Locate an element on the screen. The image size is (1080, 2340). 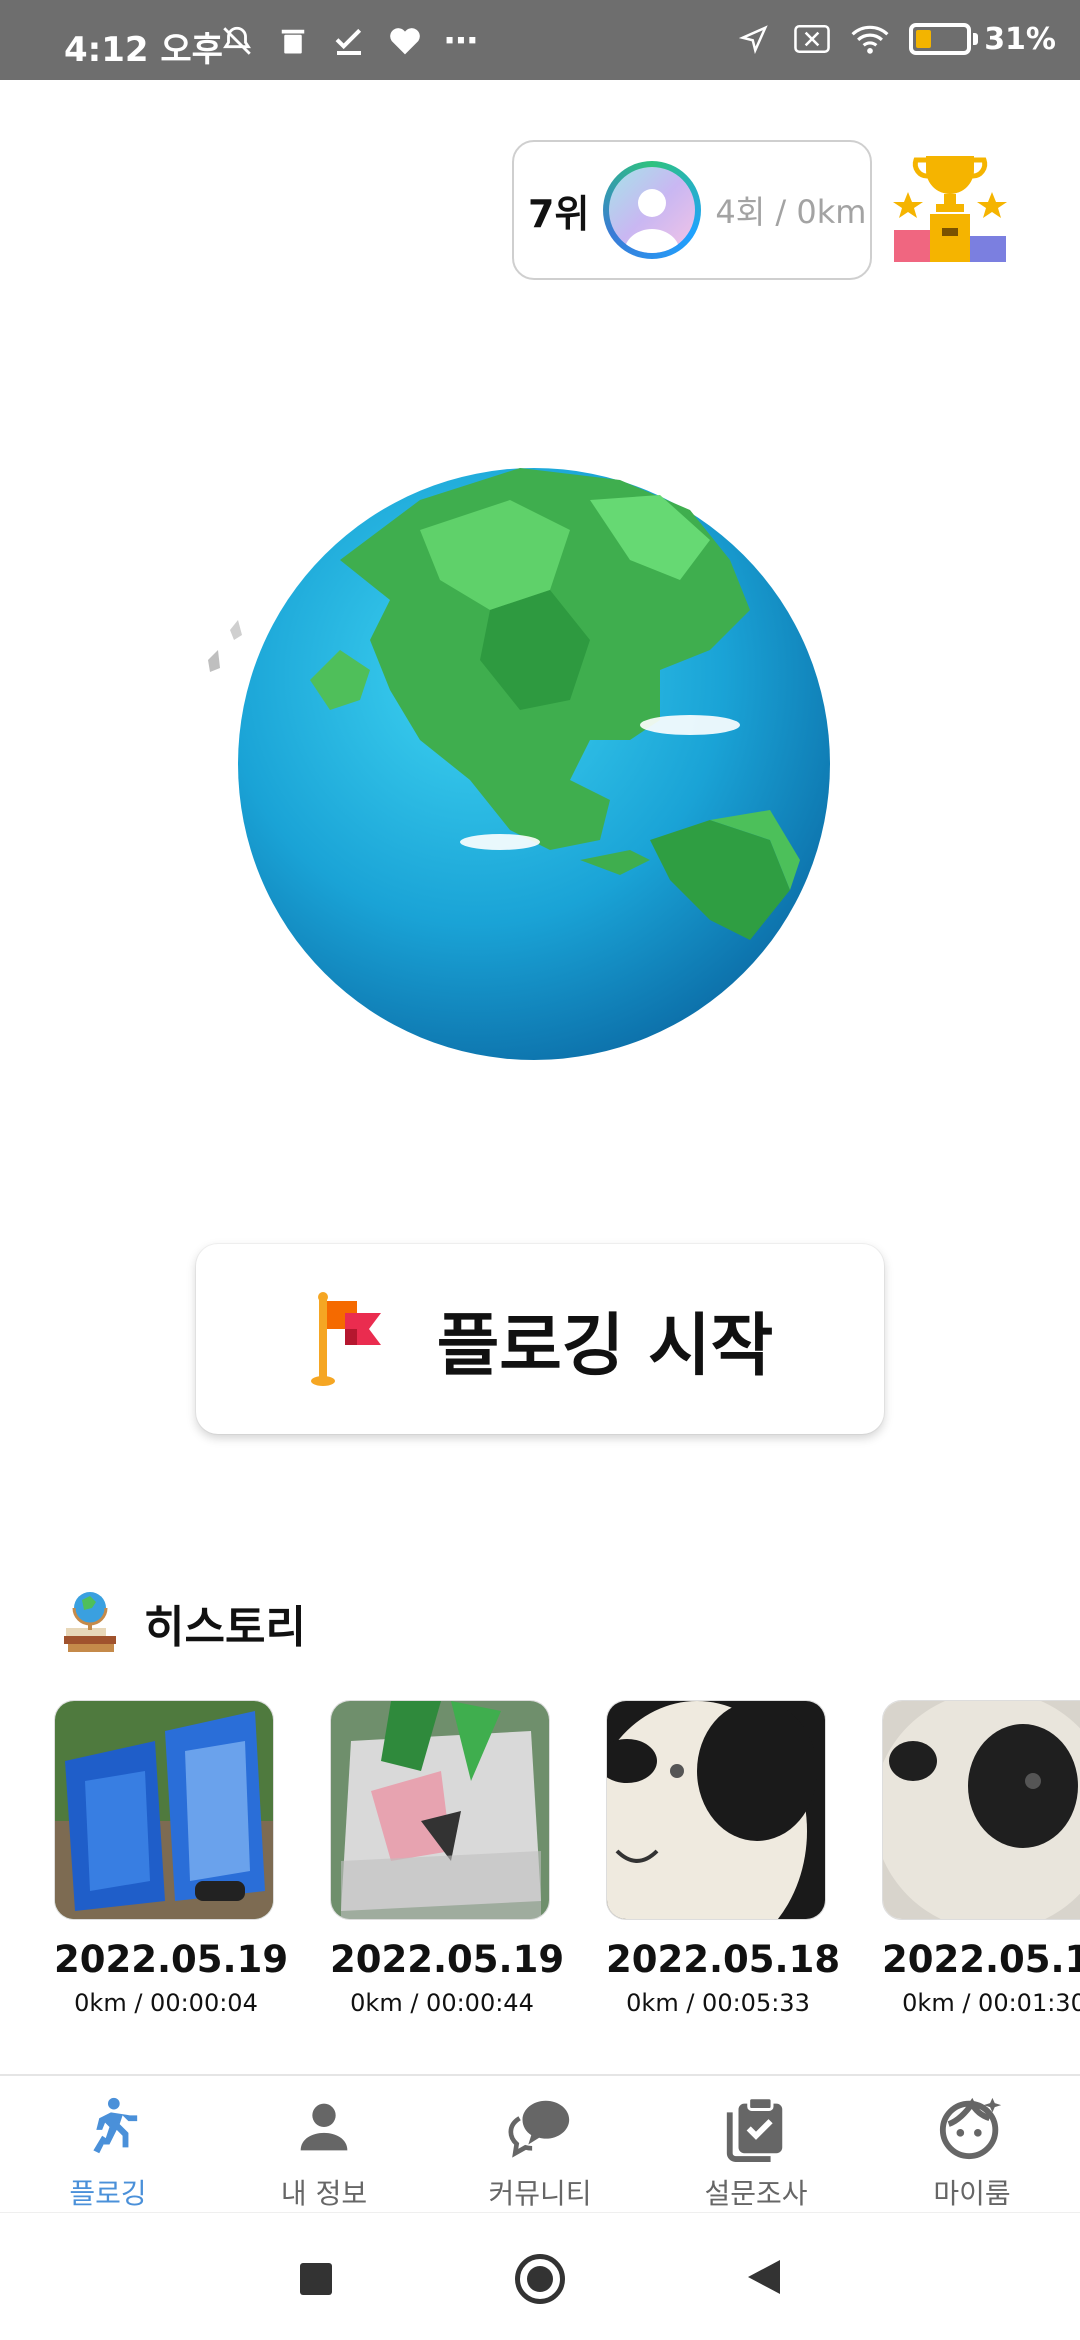
rank-stats: 4회 / 0km is located at coordinates (791, 212).